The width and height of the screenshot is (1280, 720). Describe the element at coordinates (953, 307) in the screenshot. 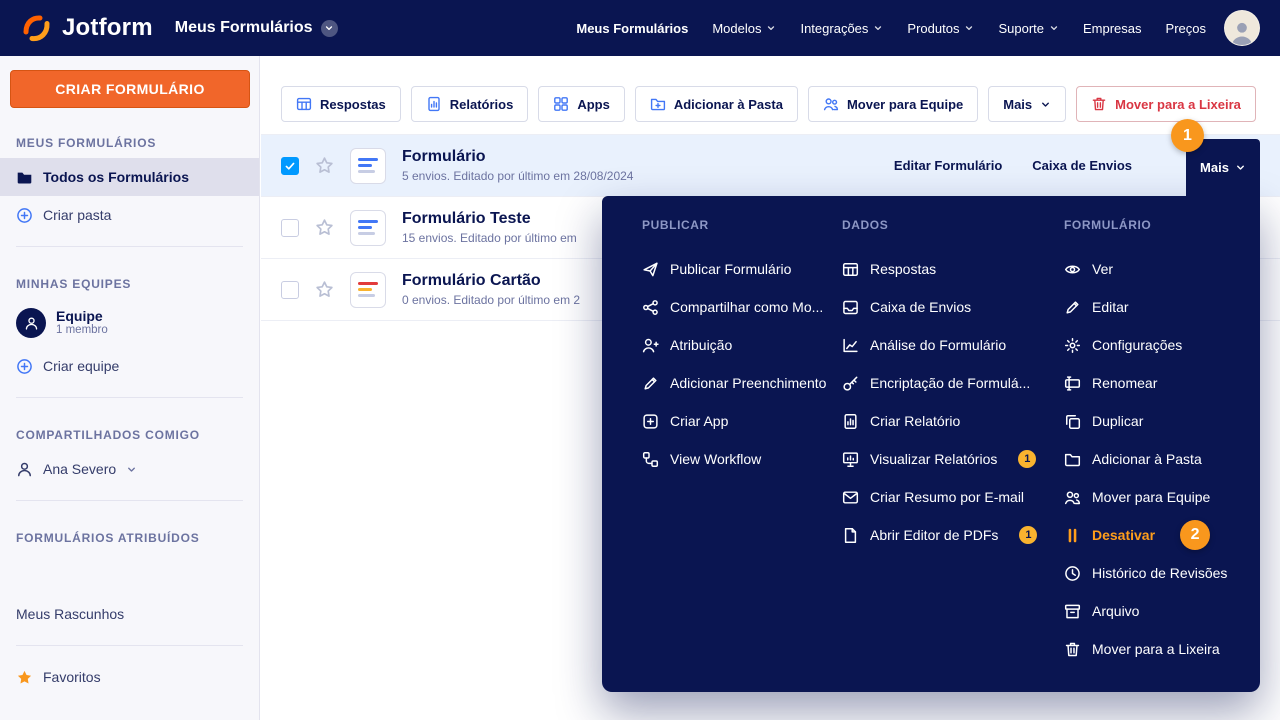

I see `menu-item-caixa-de-envios: Caixa de Envios` at that location.